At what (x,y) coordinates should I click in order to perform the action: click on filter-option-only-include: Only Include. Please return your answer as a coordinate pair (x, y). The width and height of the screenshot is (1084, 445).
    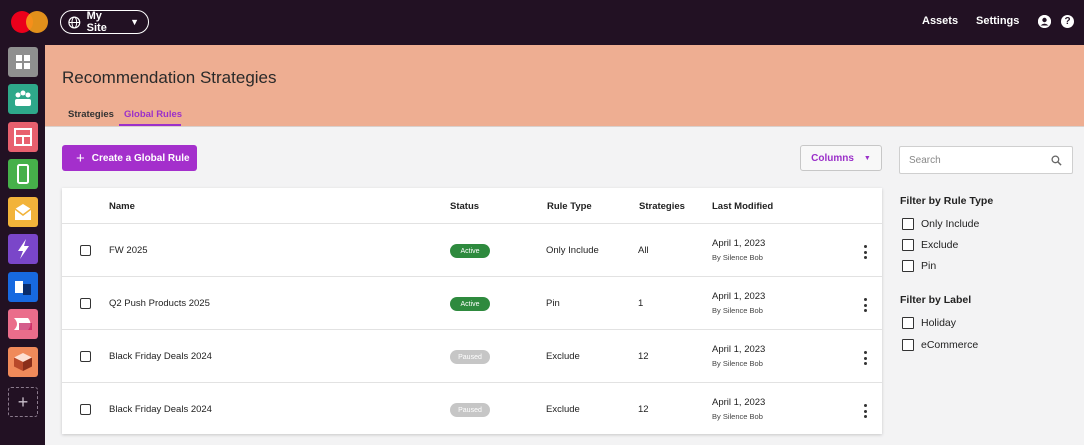
    Looking at the image, I should click on (940, 223).